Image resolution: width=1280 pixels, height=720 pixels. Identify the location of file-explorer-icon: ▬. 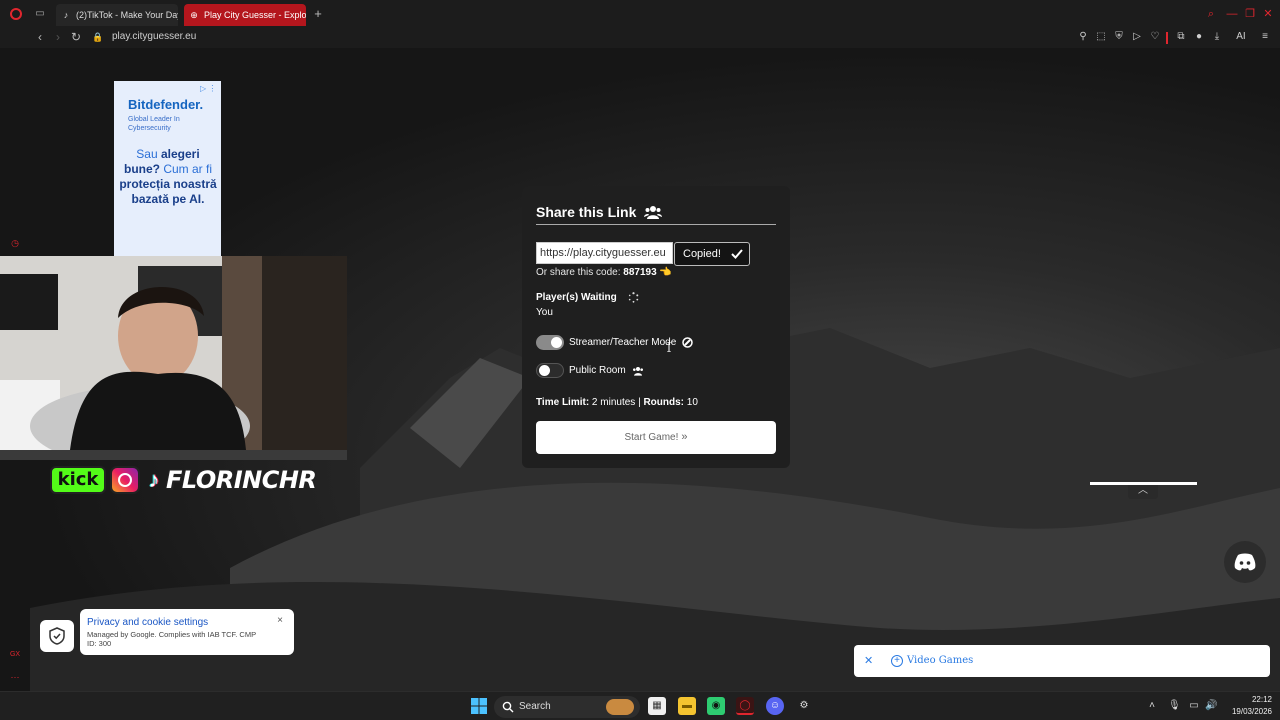
(687, 706).